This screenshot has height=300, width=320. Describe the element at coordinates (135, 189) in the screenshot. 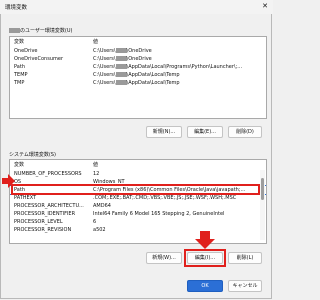

I see `highlight-box-path-row` at that location.